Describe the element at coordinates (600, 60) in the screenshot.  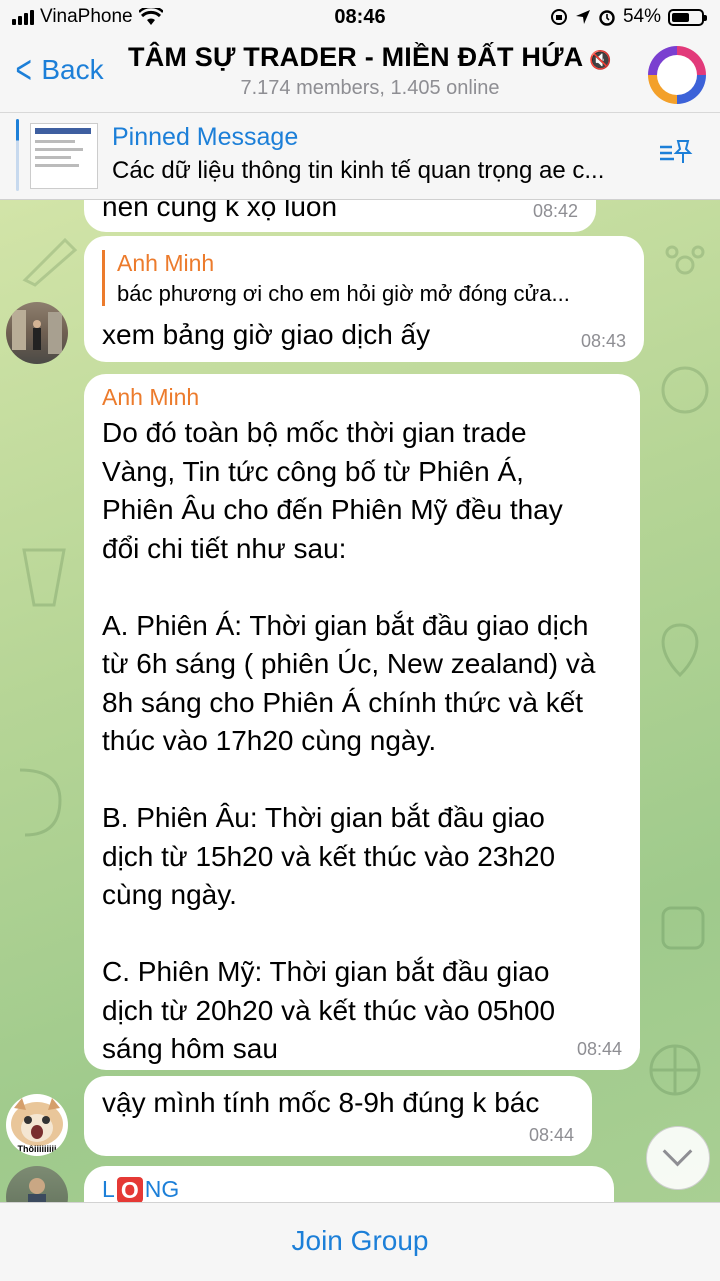
I see `mute-icon: 🔇` at that location.